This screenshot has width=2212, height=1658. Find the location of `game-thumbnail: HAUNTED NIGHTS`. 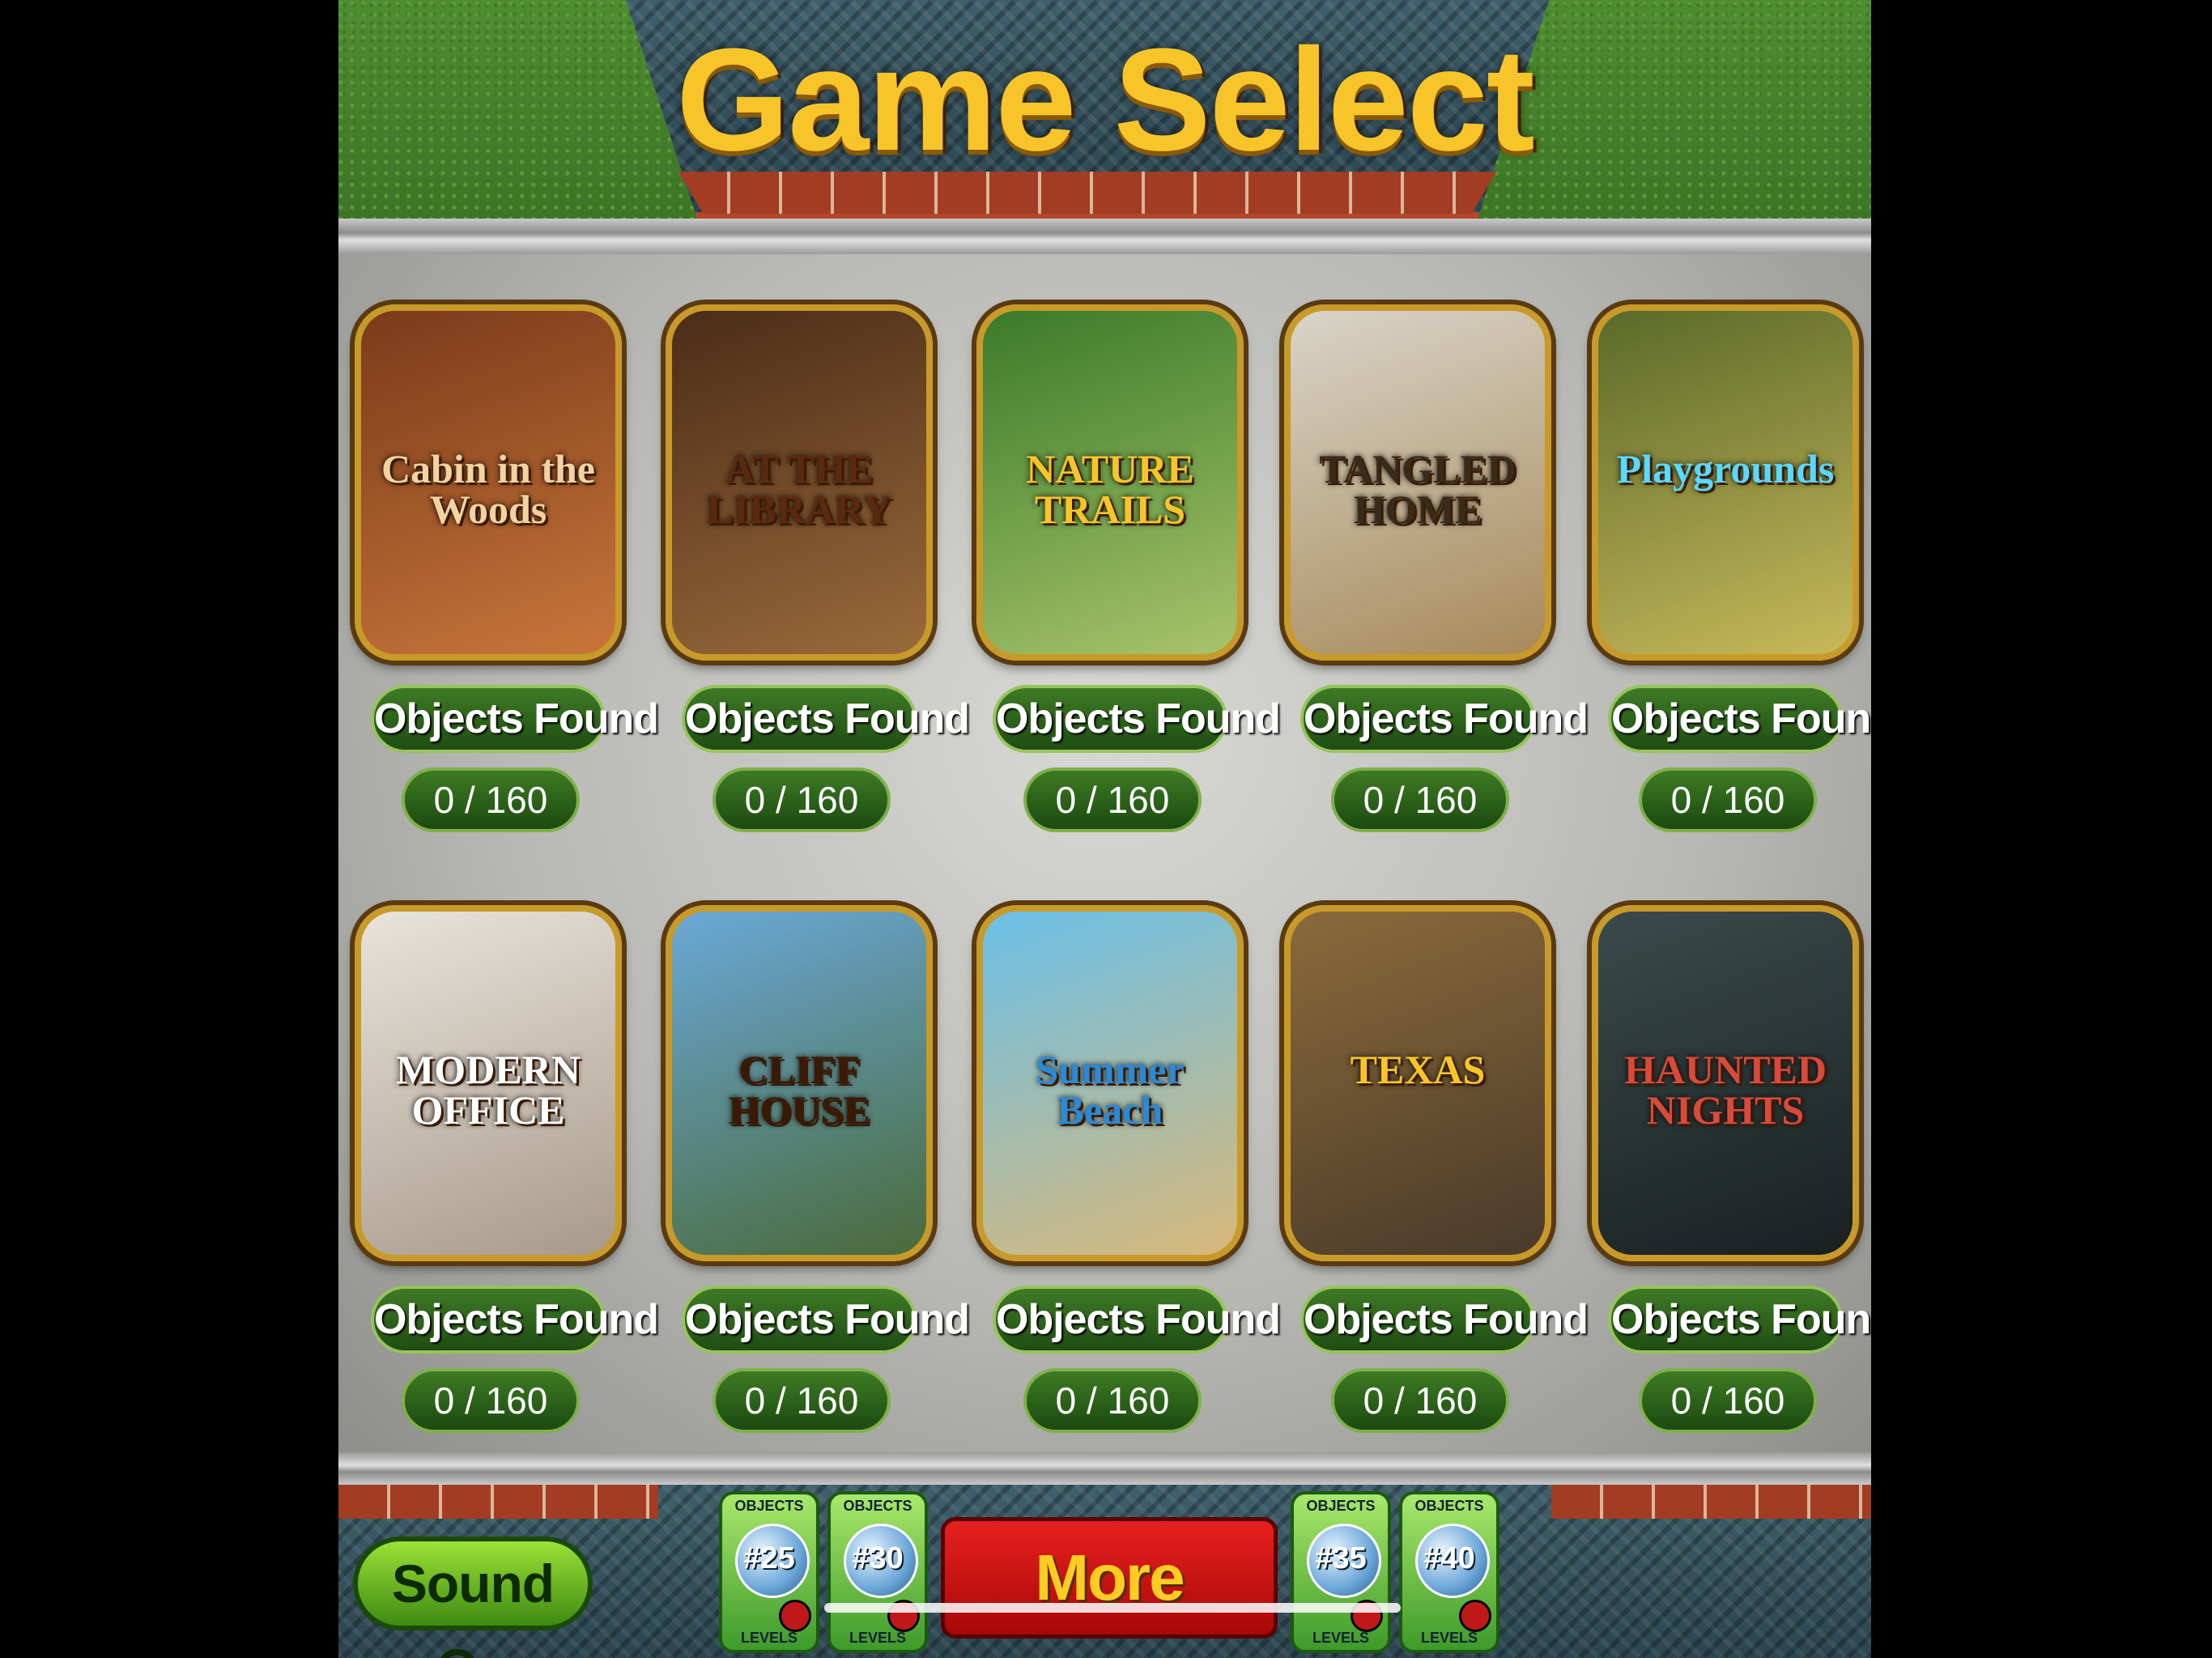

game-thumbnail: HAUNTED NIGHTS is located at coordinates (1726, 1083).